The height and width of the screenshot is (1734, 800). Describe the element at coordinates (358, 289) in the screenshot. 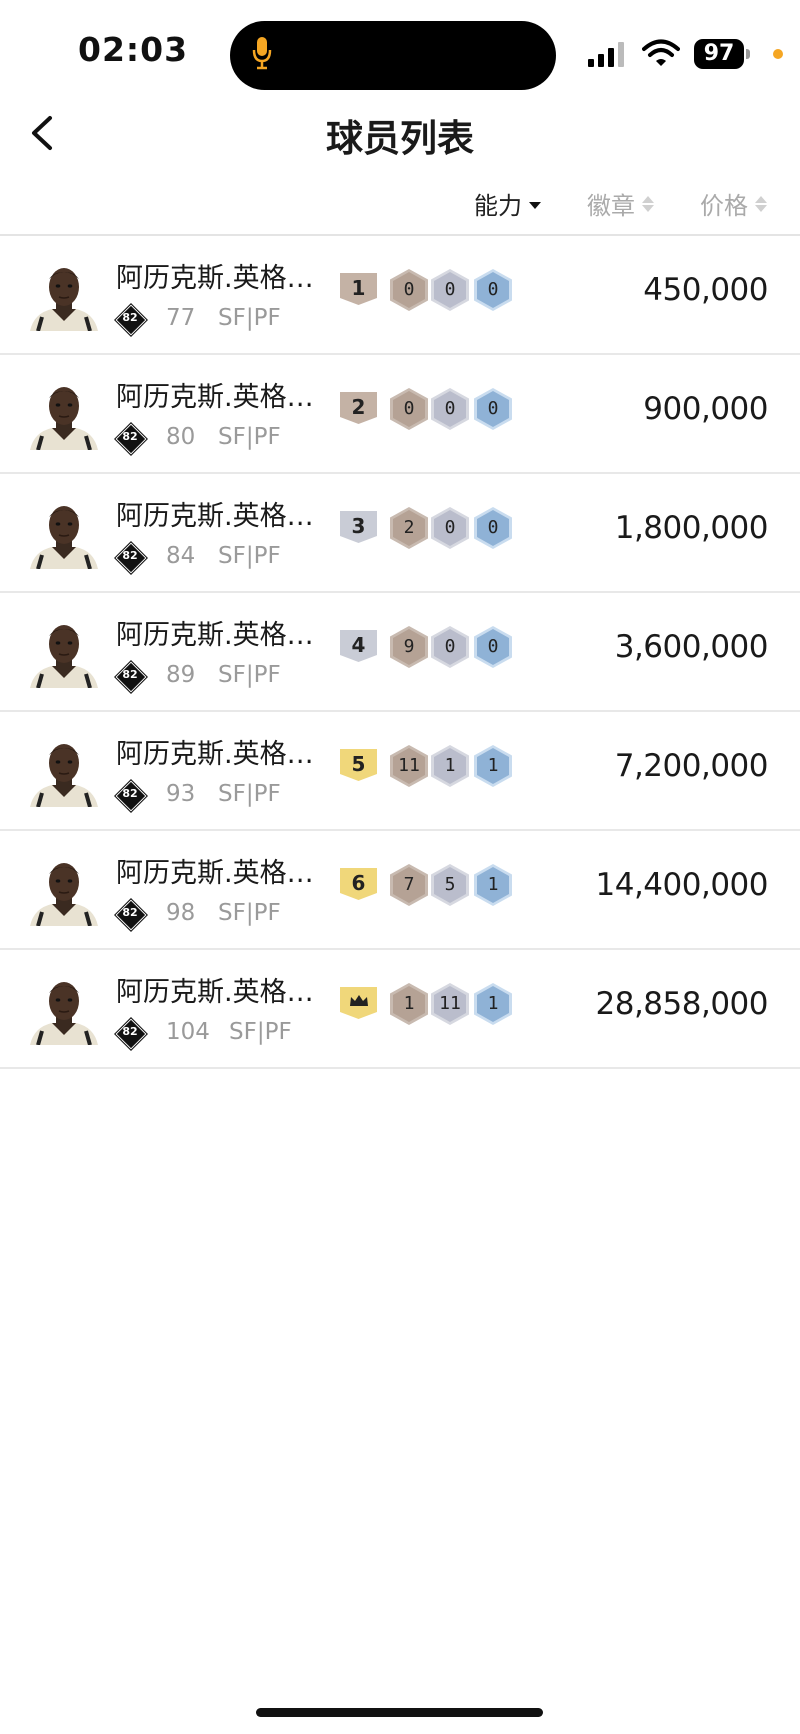

I see `level-badge: 1` at that location.